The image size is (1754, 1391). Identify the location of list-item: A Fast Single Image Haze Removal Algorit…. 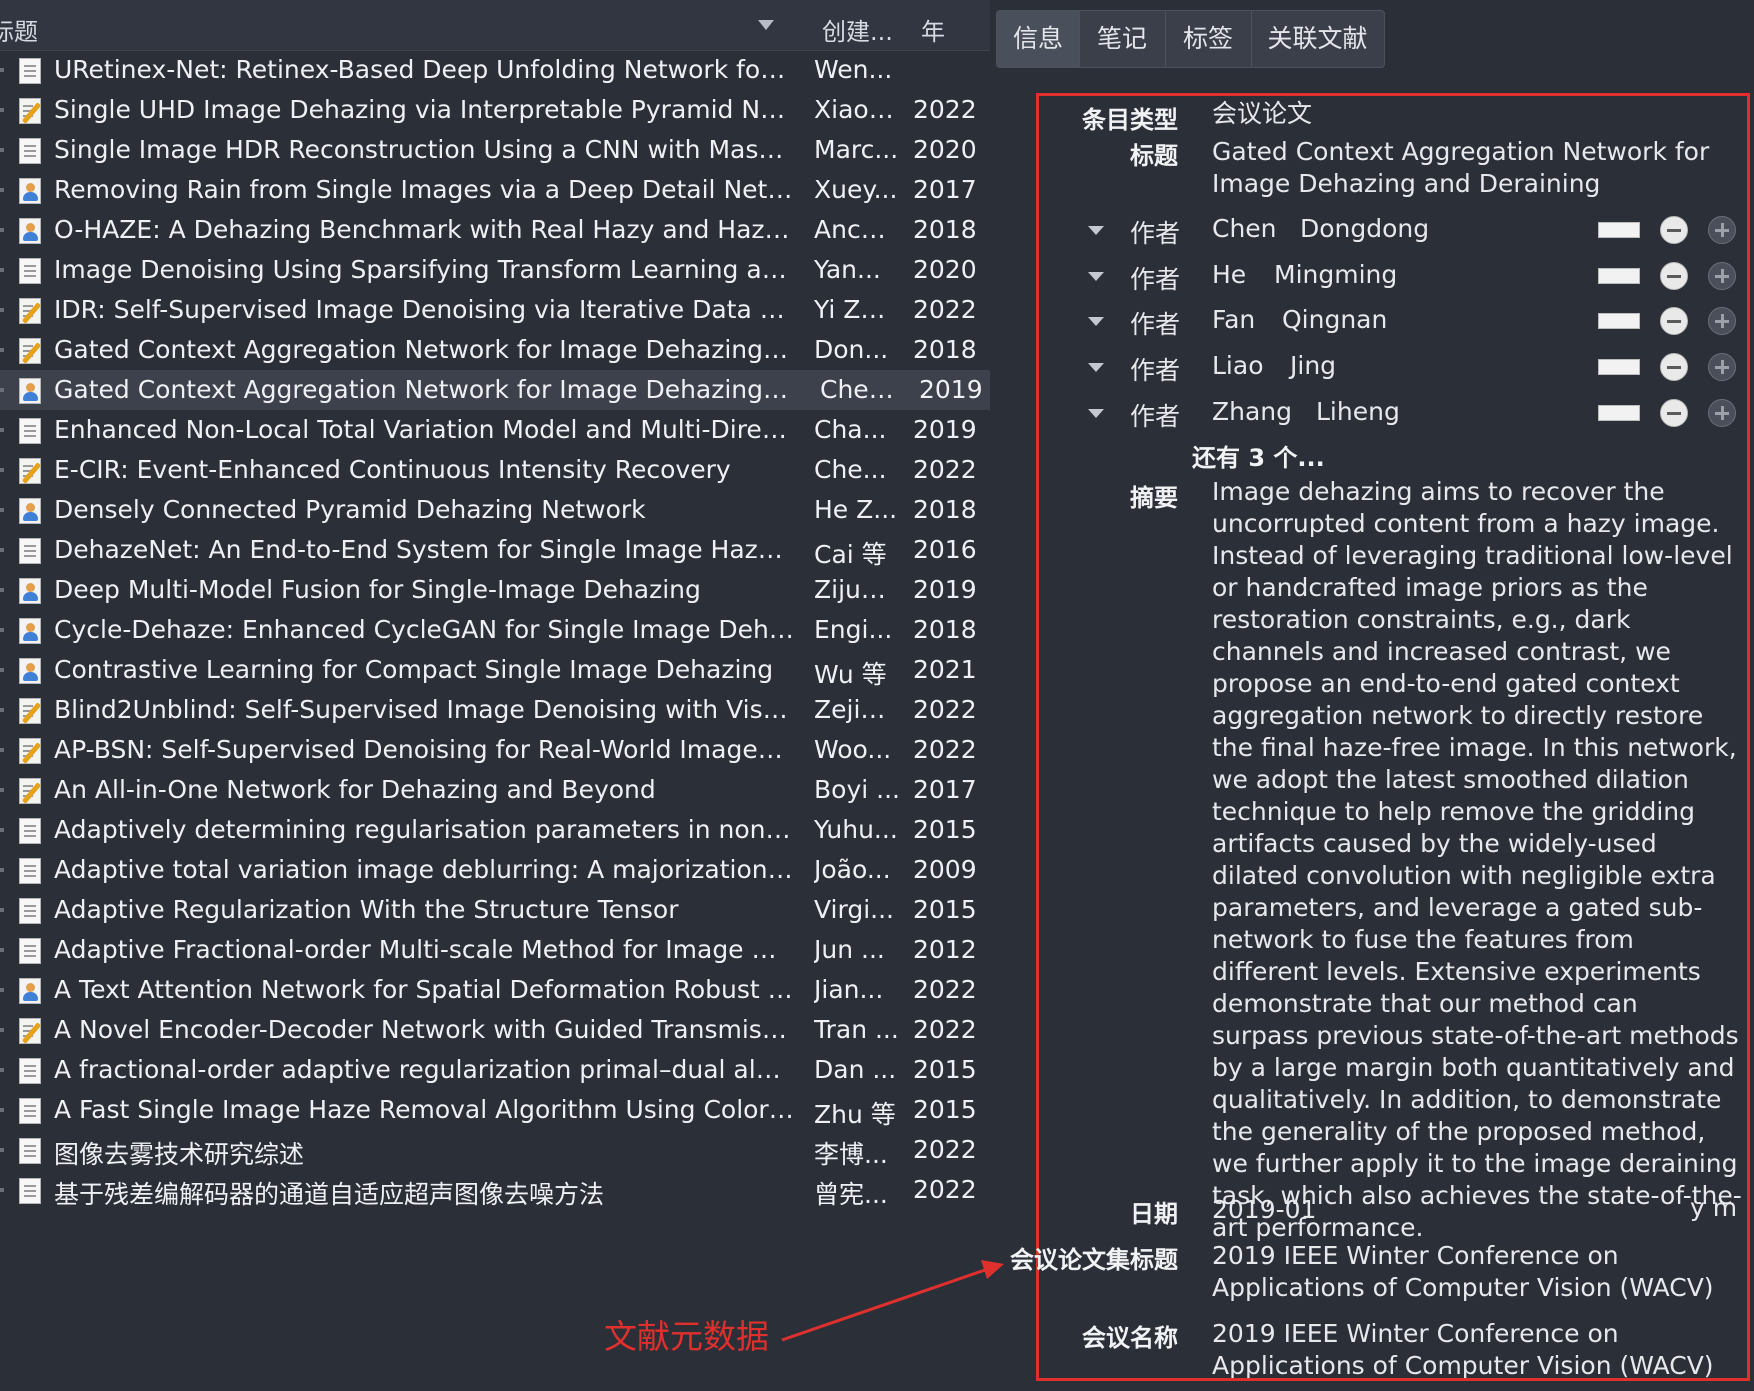
(495, 1110).